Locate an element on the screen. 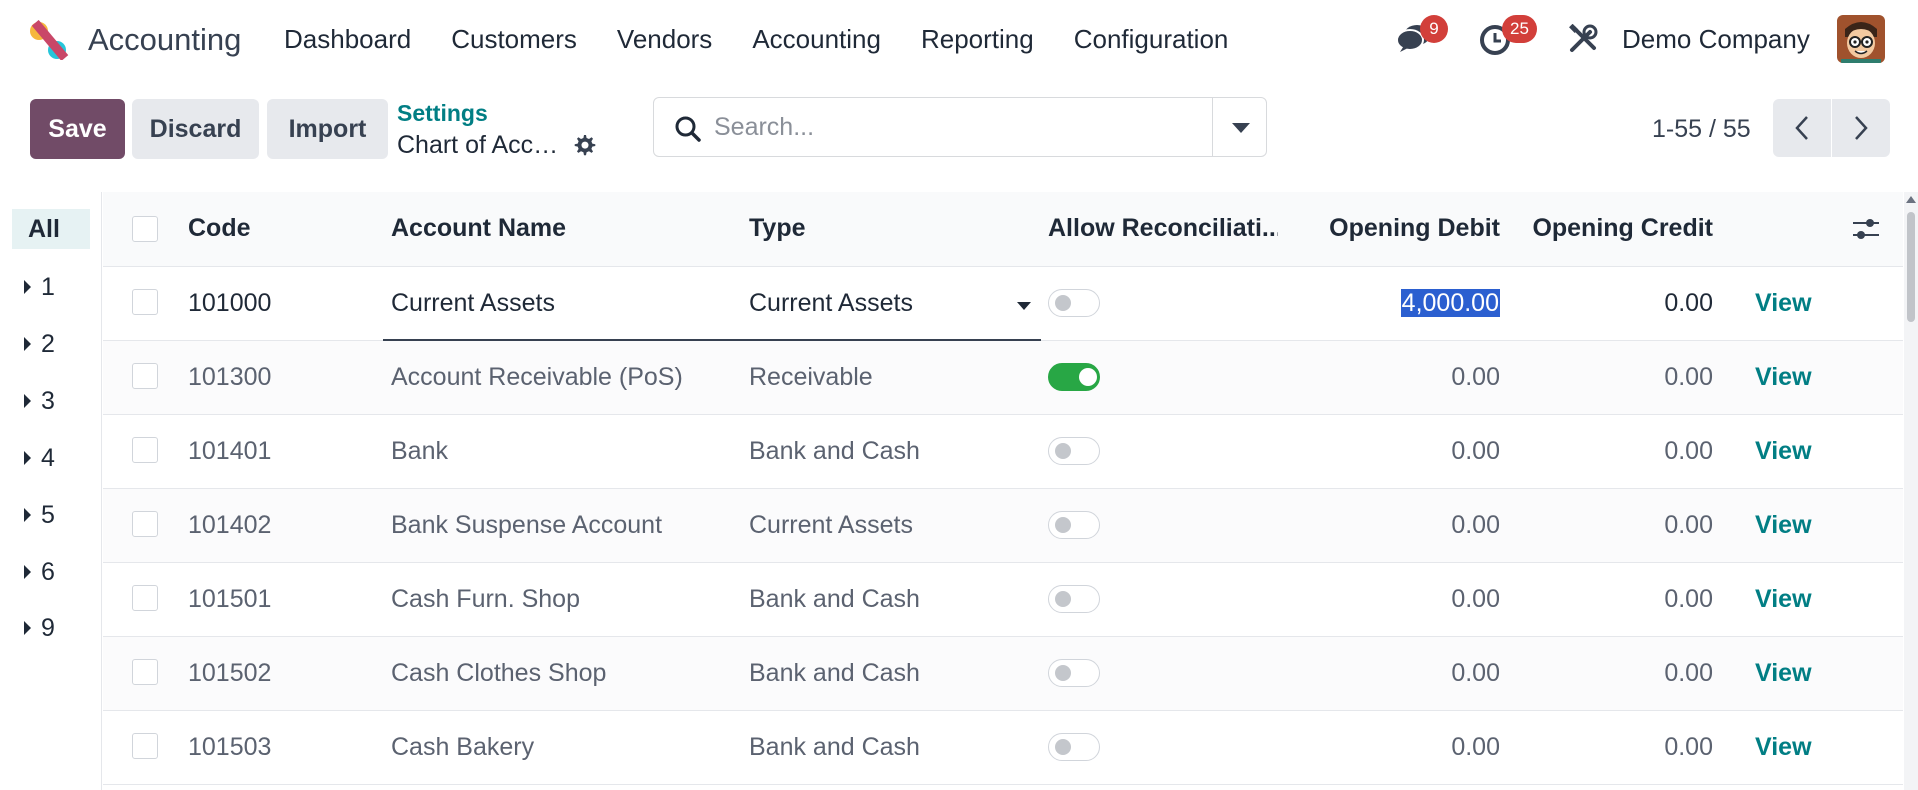  column-settings-icon is located at coordinates (1866, 229).